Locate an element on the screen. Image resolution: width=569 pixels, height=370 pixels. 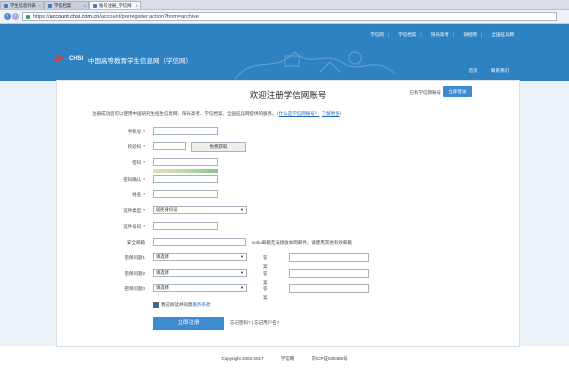
contact-link: 联系我们 is located at coordinates (500, 70).